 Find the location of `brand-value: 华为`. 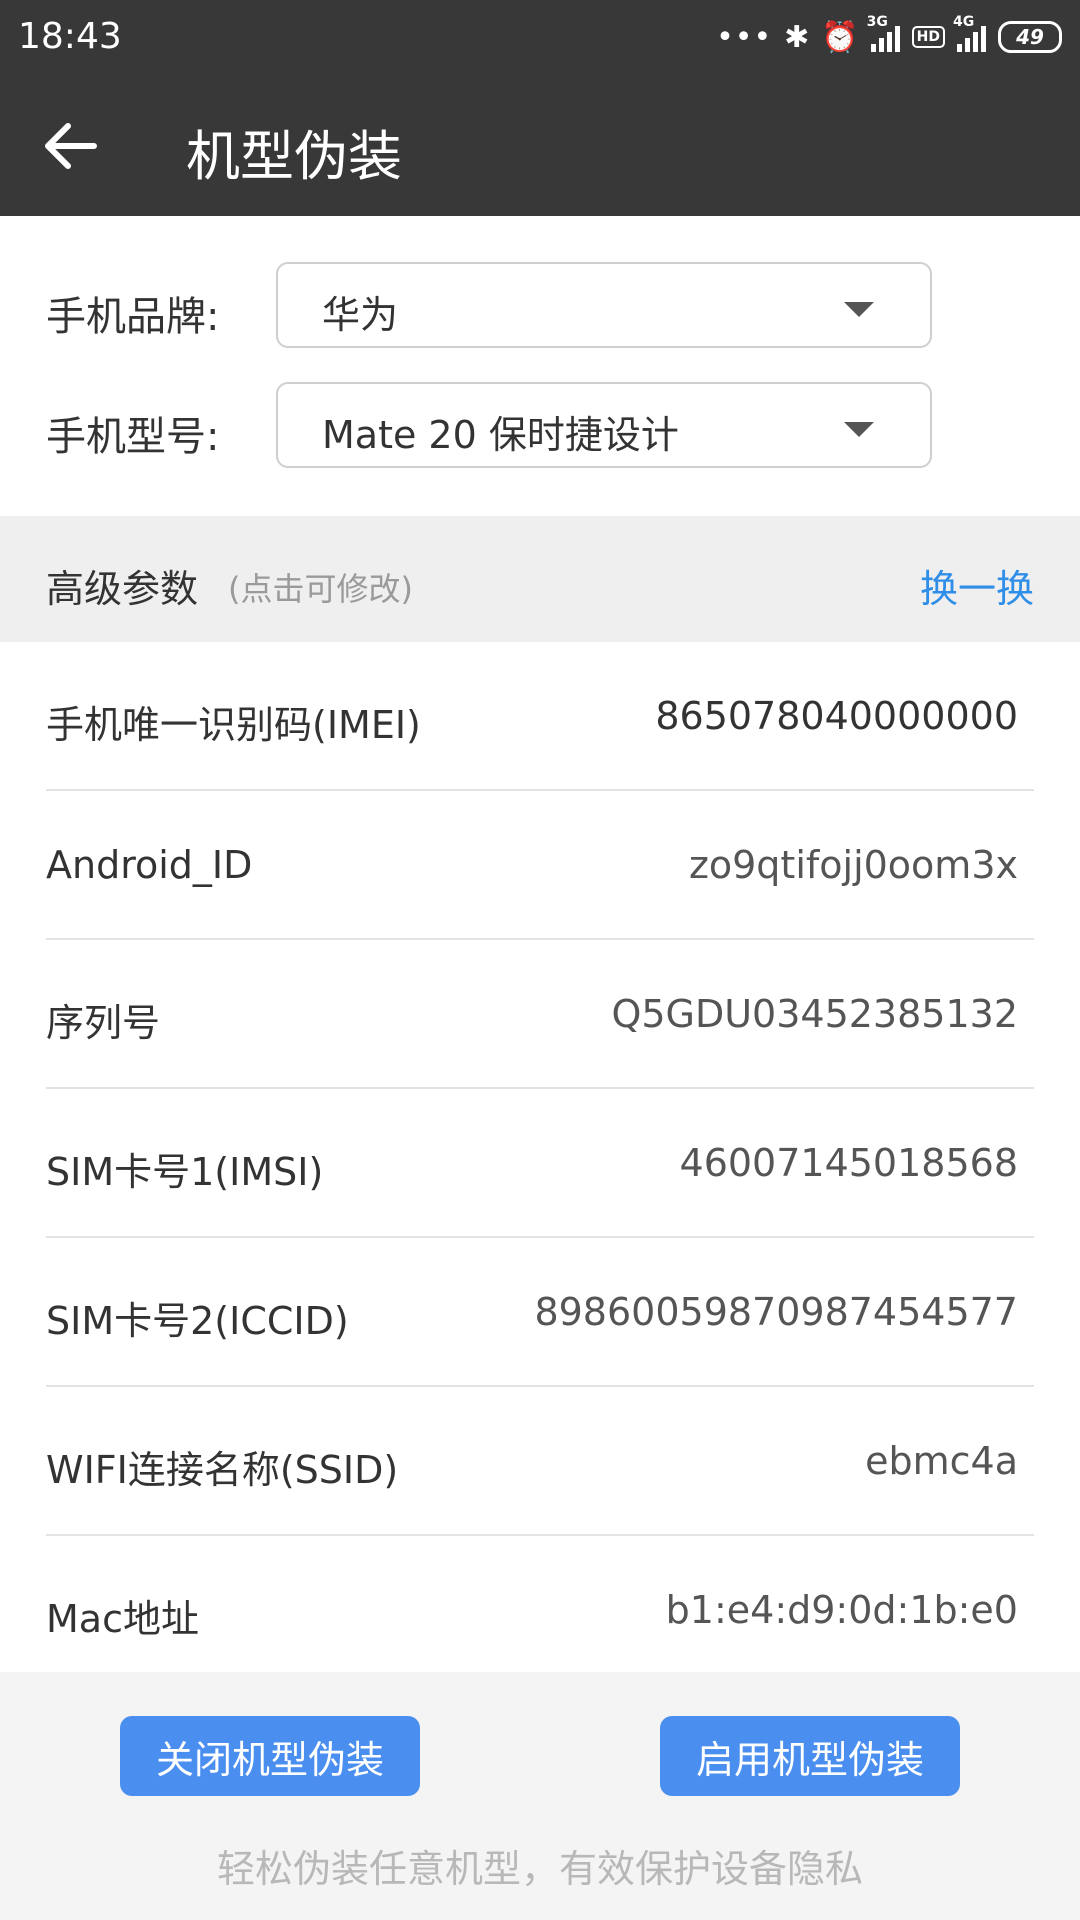

brand-value: 华为 is located at coordinates (360, 315).